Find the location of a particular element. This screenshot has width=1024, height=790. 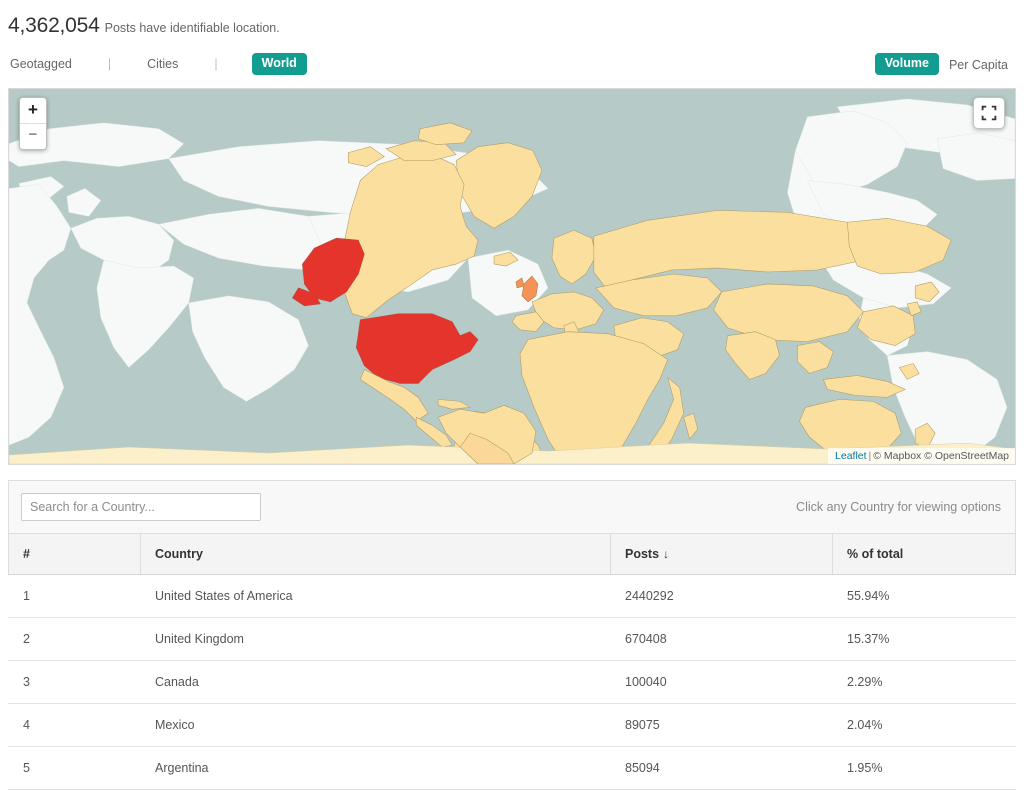

cell-posts: 100040 is located at coordinates (721, 682).